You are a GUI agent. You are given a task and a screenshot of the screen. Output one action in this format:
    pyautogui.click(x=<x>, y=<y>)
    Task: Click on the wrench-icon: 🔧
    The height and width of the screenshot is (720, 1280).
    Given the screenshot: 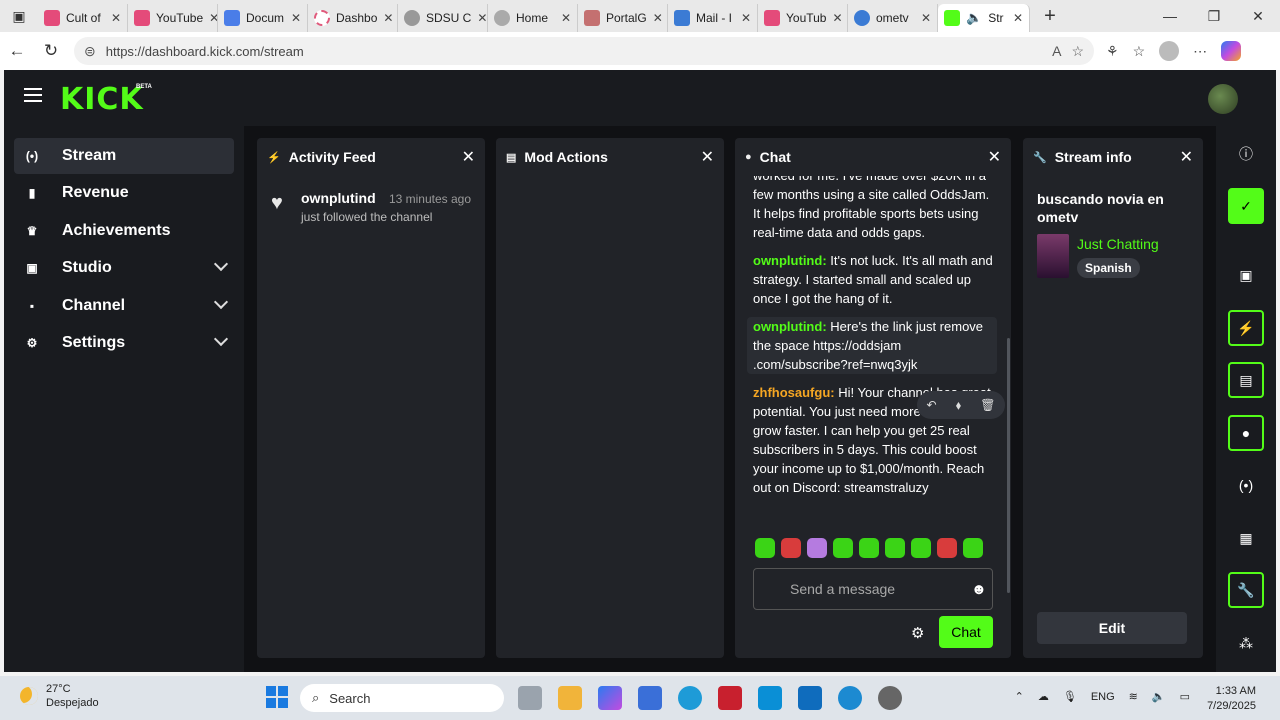 What is the action you would take?
    pyautogui.click(x=1246, y=590)
    